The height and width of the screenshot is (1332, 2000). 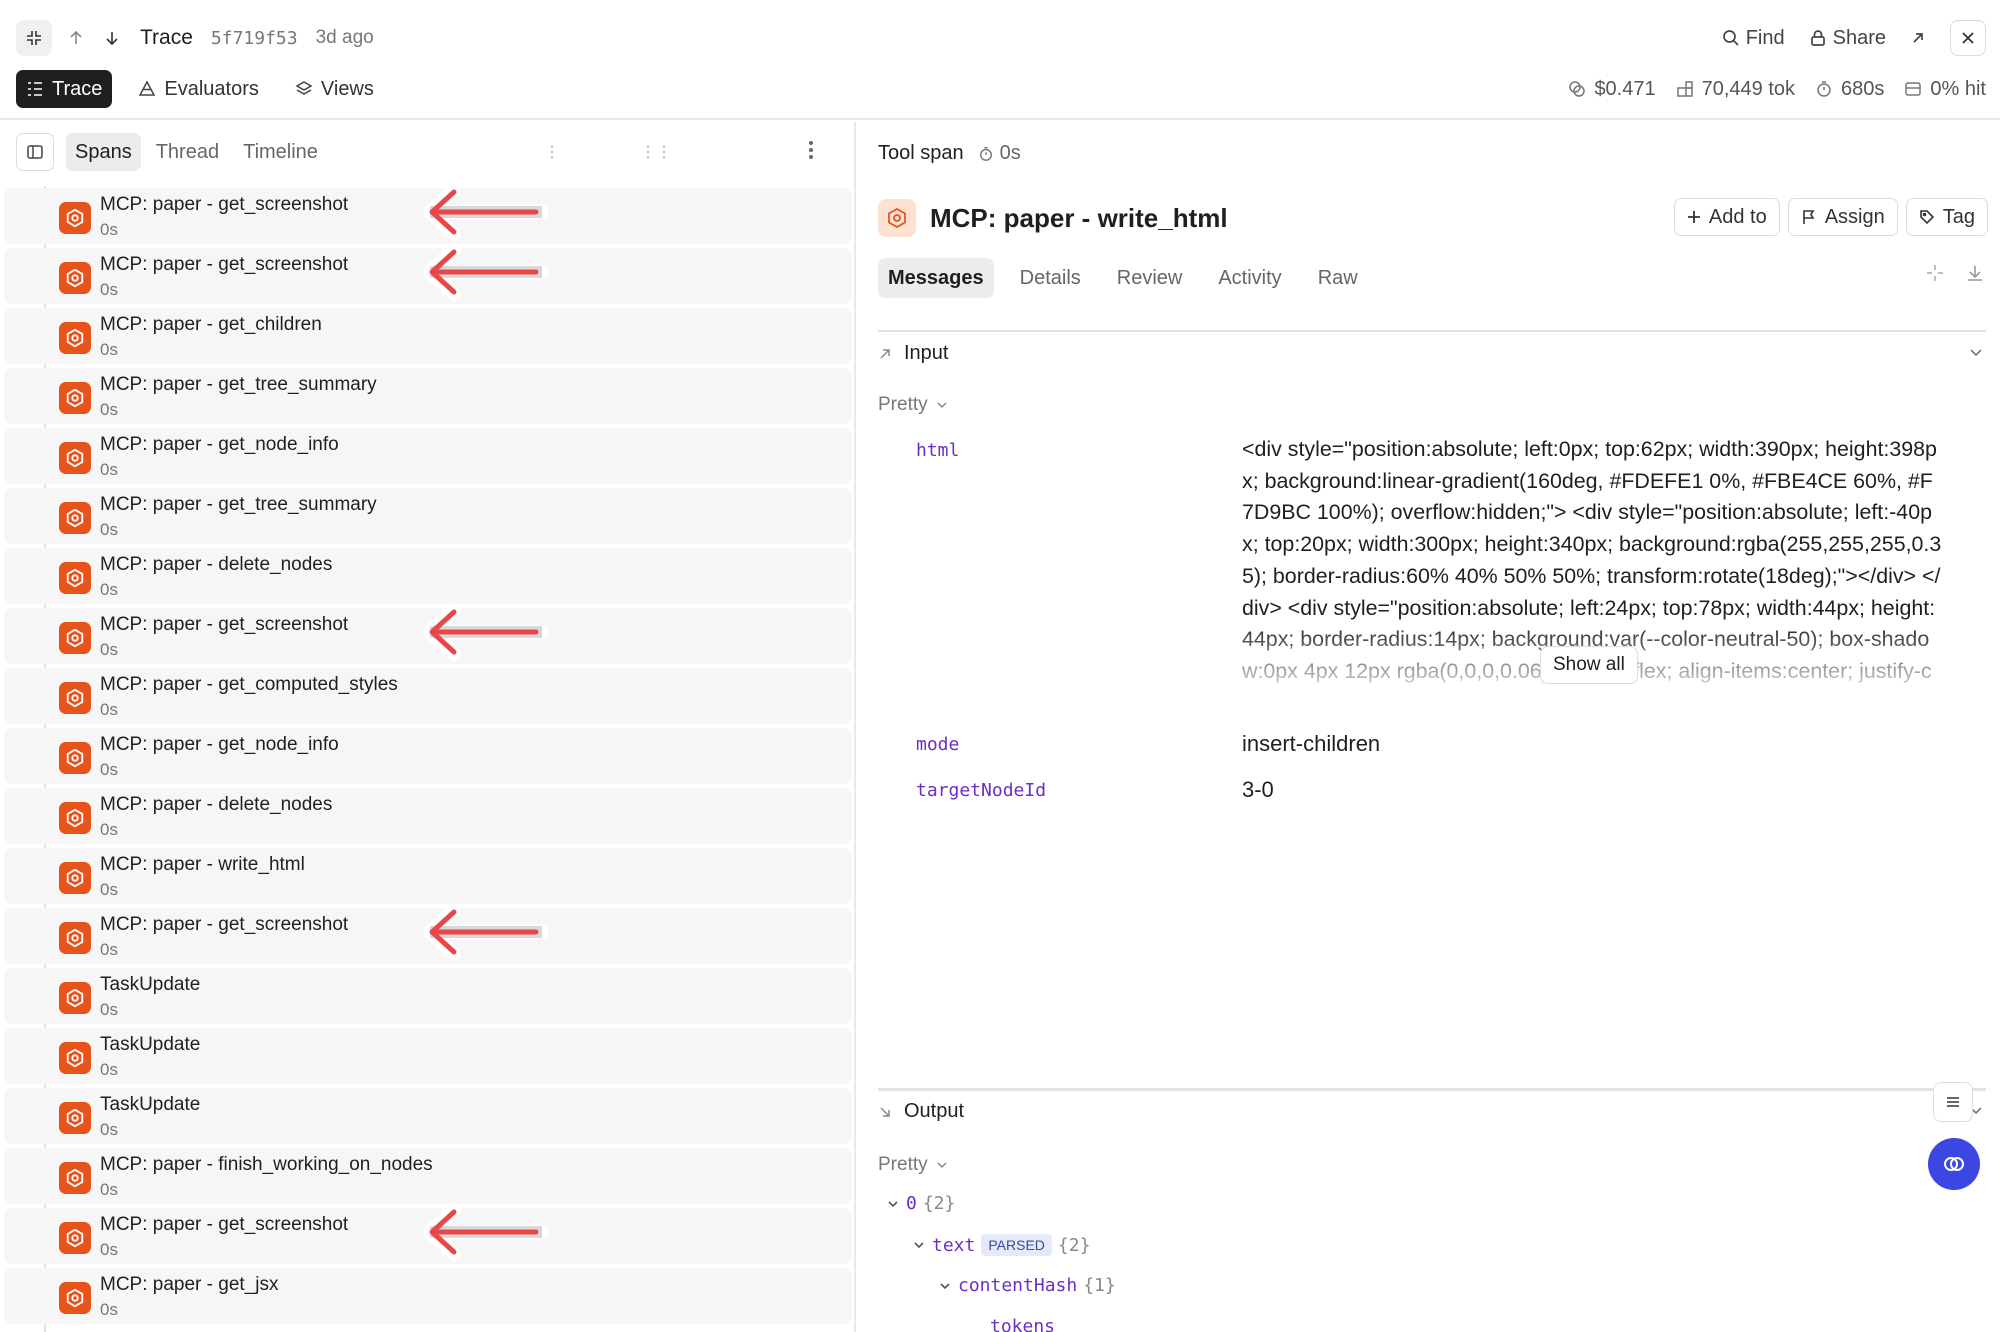 What do you see at coordinates (195, 38) in the screenshot?
I see `trace-header: Trace 5f719f53 3d ago` at bounding box center [195, 38].